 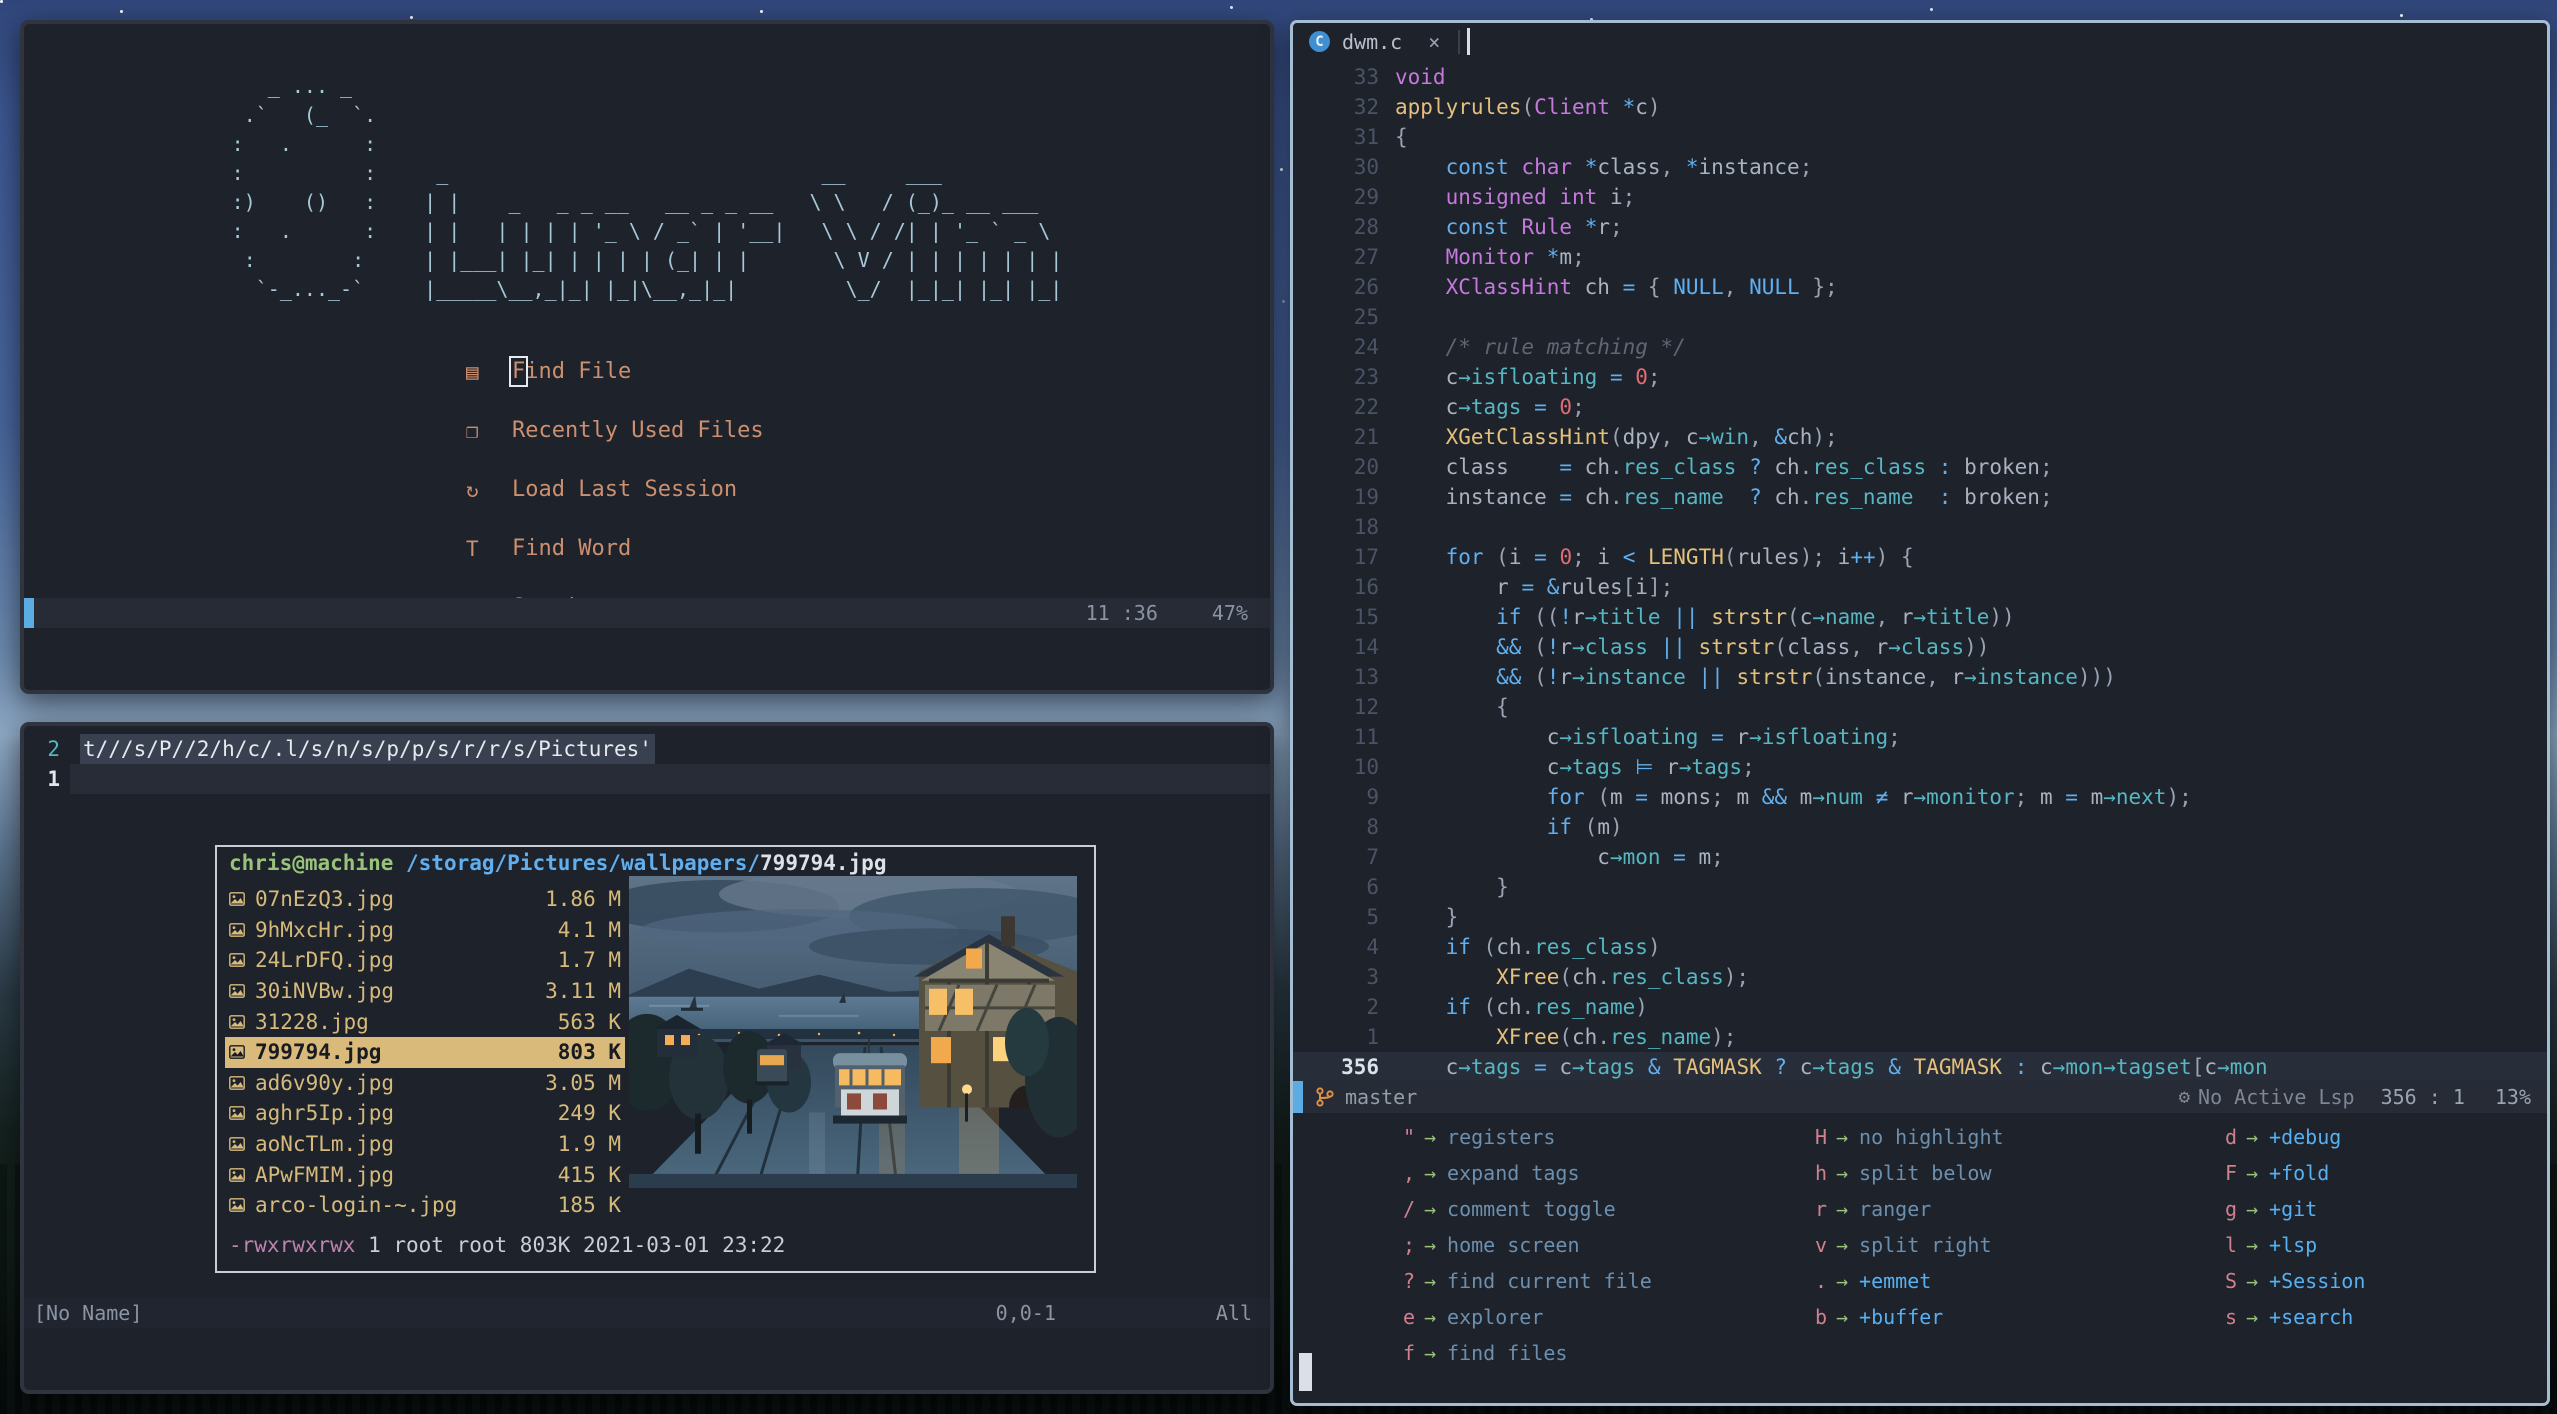 What do you see at coordinates (1025, 1313) in the screenshot?
I see `cursor-position: 0,0-1` at bounding box center [1025, 1313].